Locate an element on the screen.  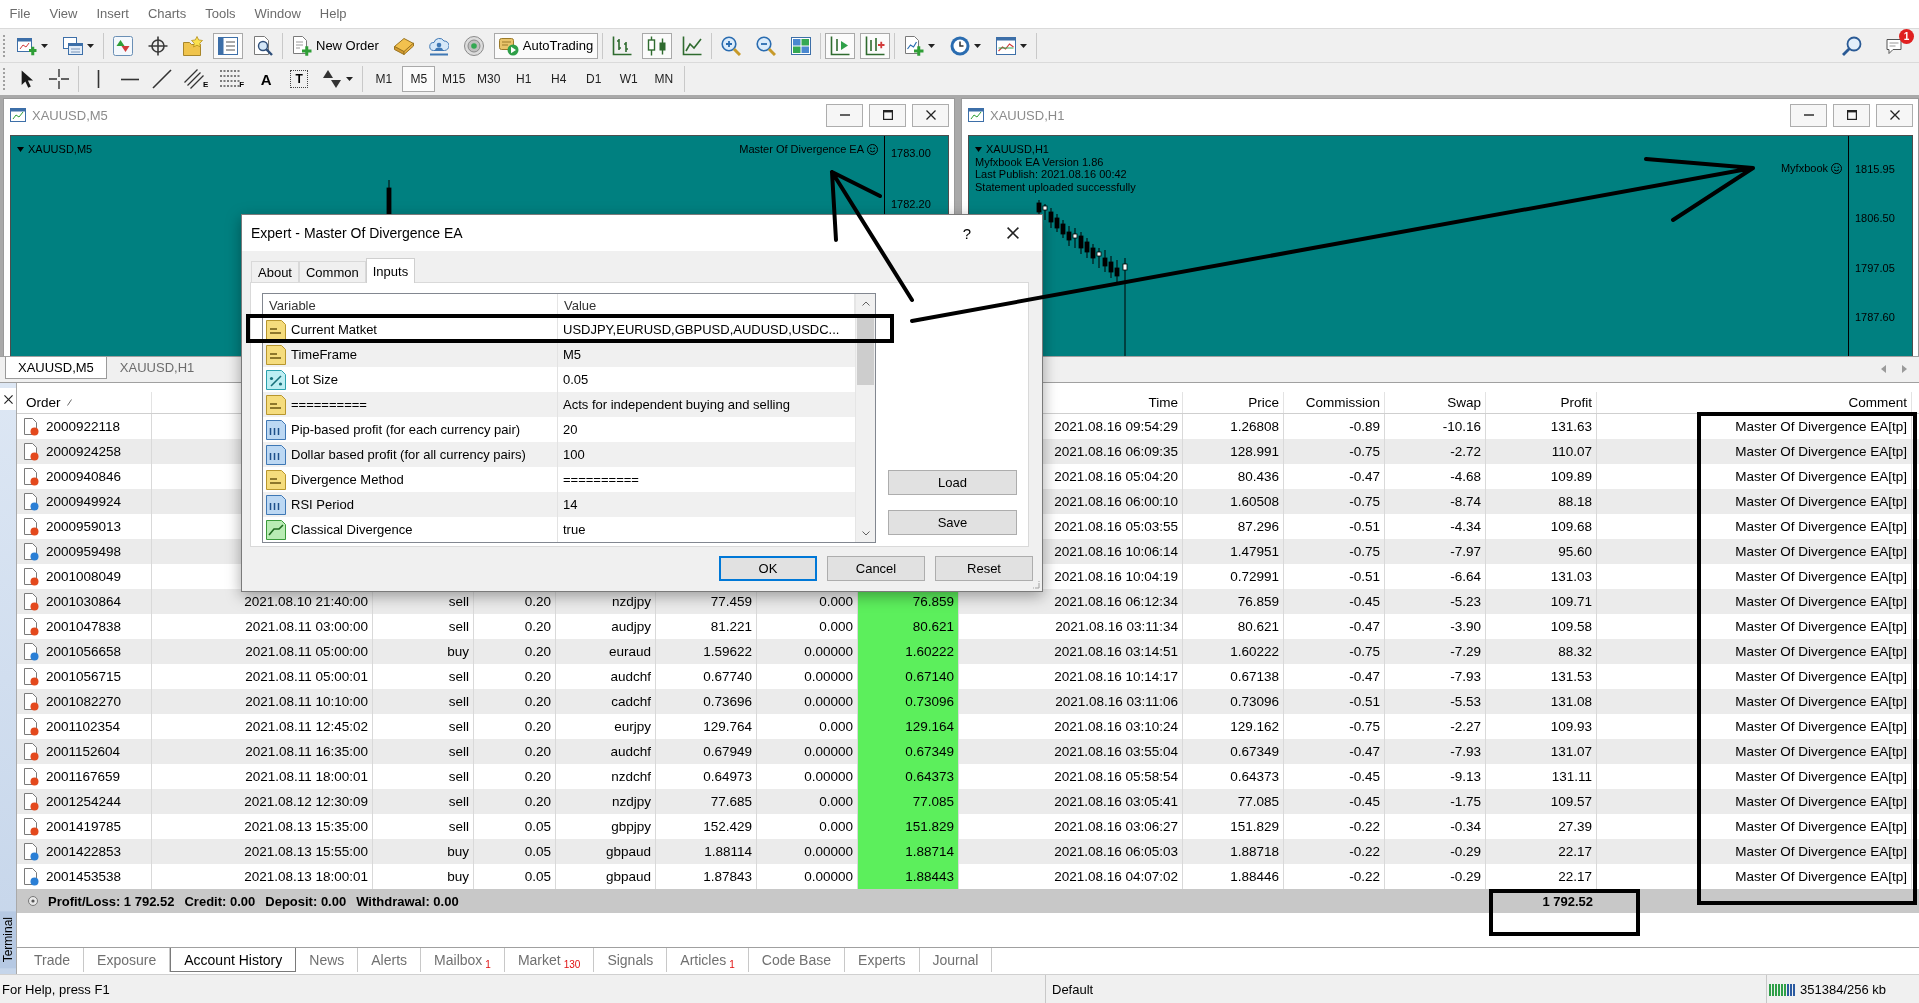
table-cell: 1.88443 is located at coordinates (908, 876).